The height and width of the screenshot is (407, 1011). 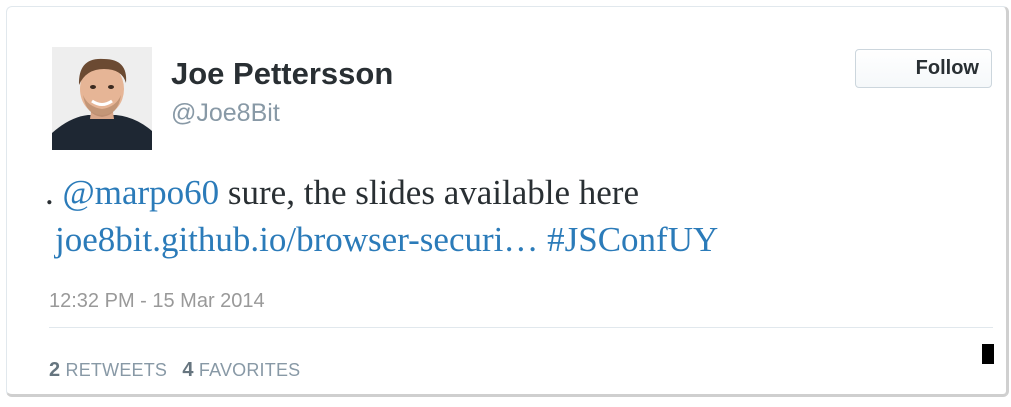 What do you see at coordinates (429, 192) in the screenshot?
I see `tweet-body: sure, the slides available here` at bounding box center [429, 192].